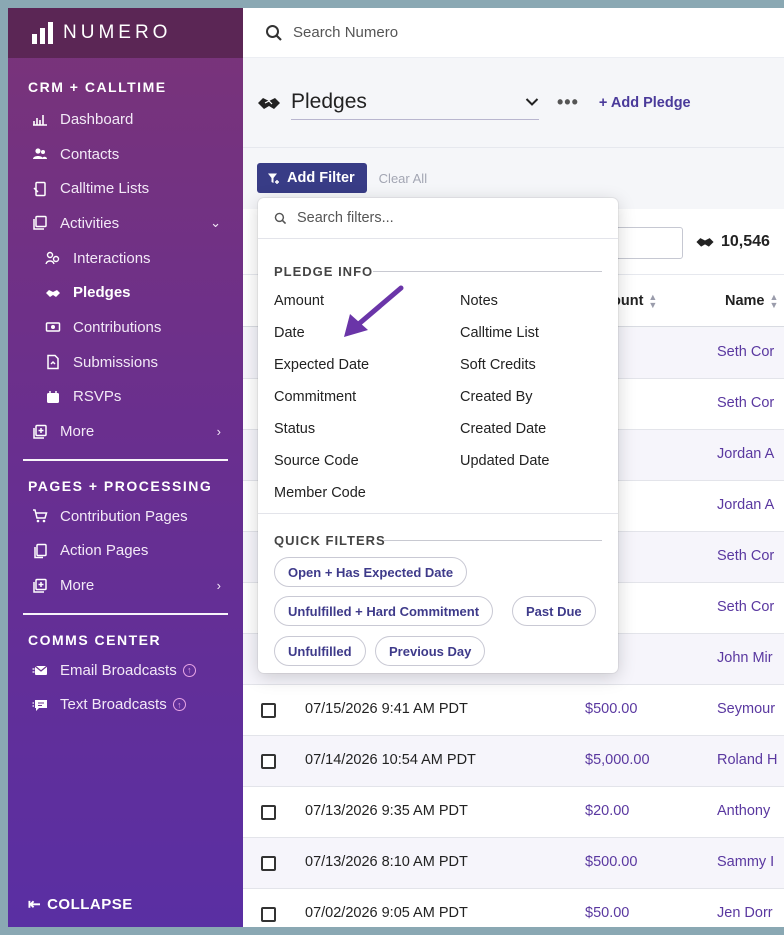 Image resolution: width=784 pixels, height=935 pixels. I want to click on chart-icon, so click(40, 119).